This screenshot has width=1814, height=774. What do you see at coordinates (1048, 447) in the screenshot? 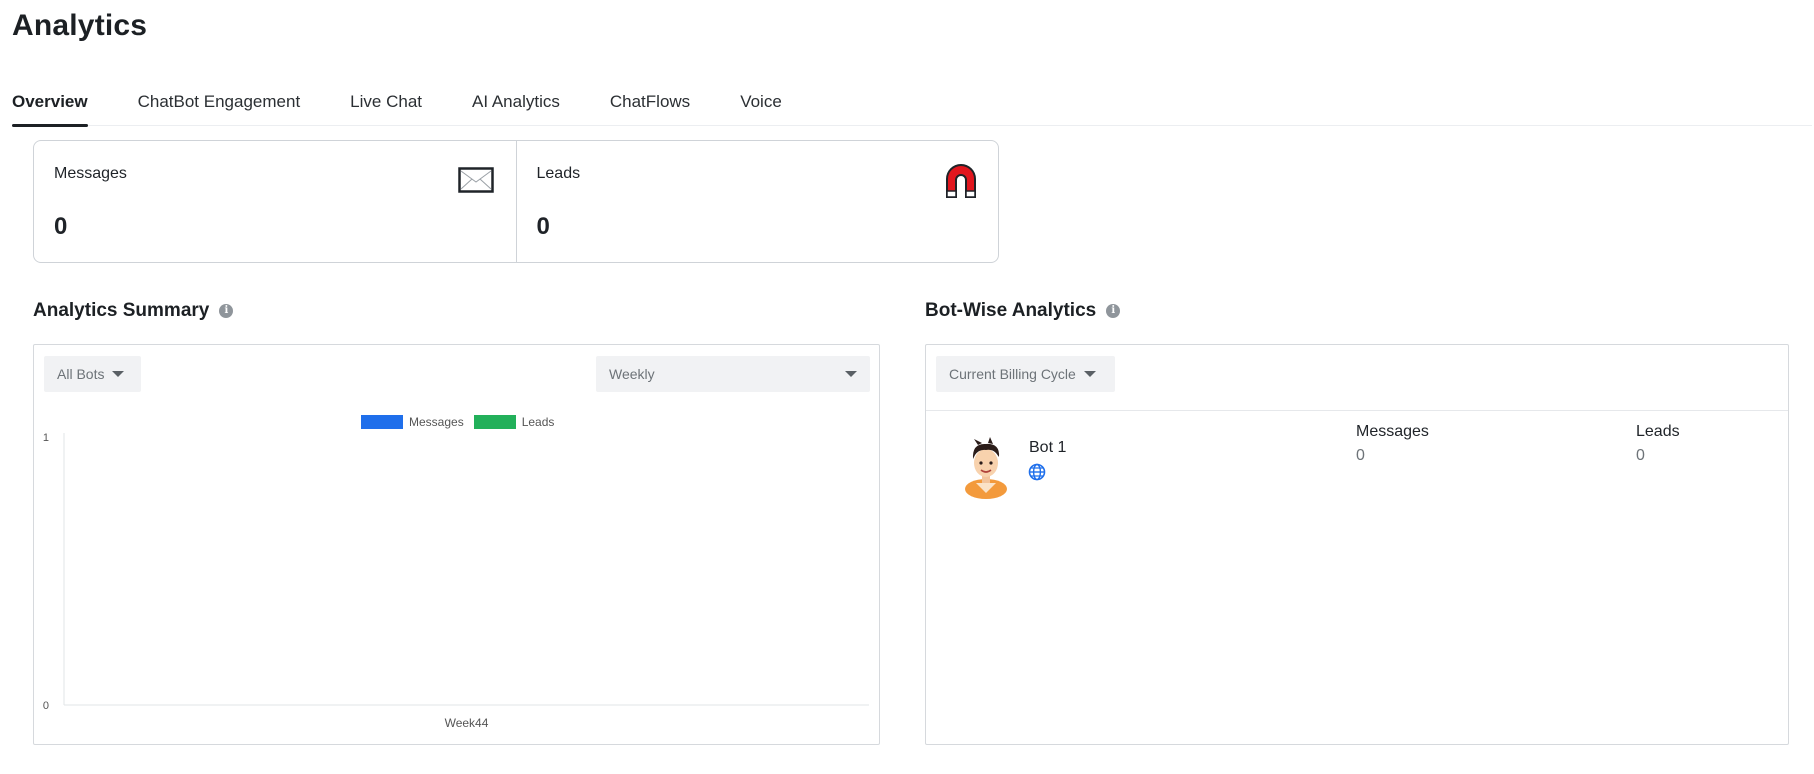
I see `bot-name: Bot 1` at bounding box center [1048, 447].